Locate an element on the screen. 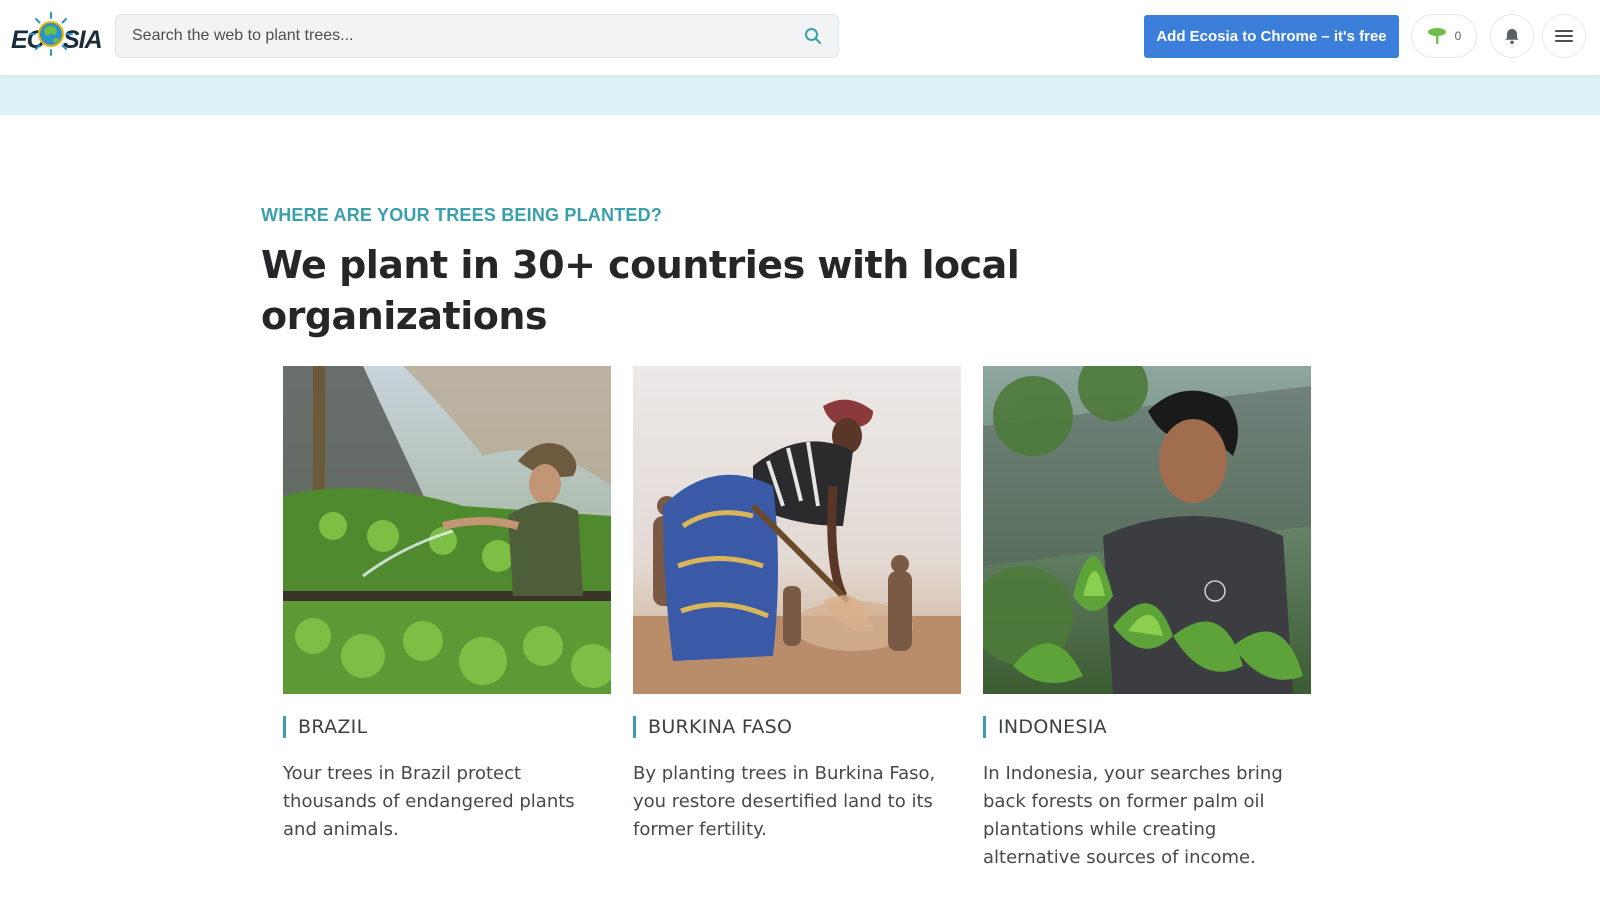 This screenshot has width=1600, height=898. top-header: EC SIA Add Ecosia to Ch is located at coordinates (800, 38).